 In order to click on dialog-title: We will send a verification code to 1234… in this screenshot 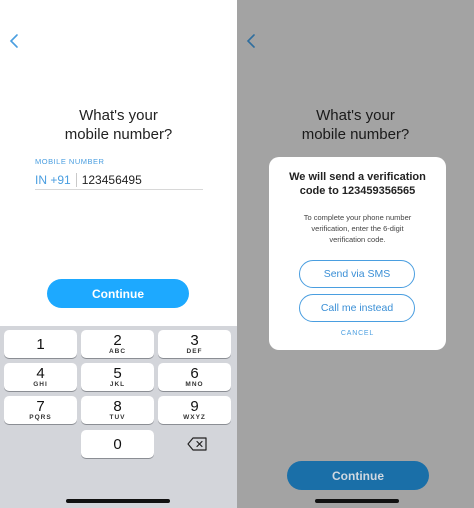, I will do `click(357, 184)`.